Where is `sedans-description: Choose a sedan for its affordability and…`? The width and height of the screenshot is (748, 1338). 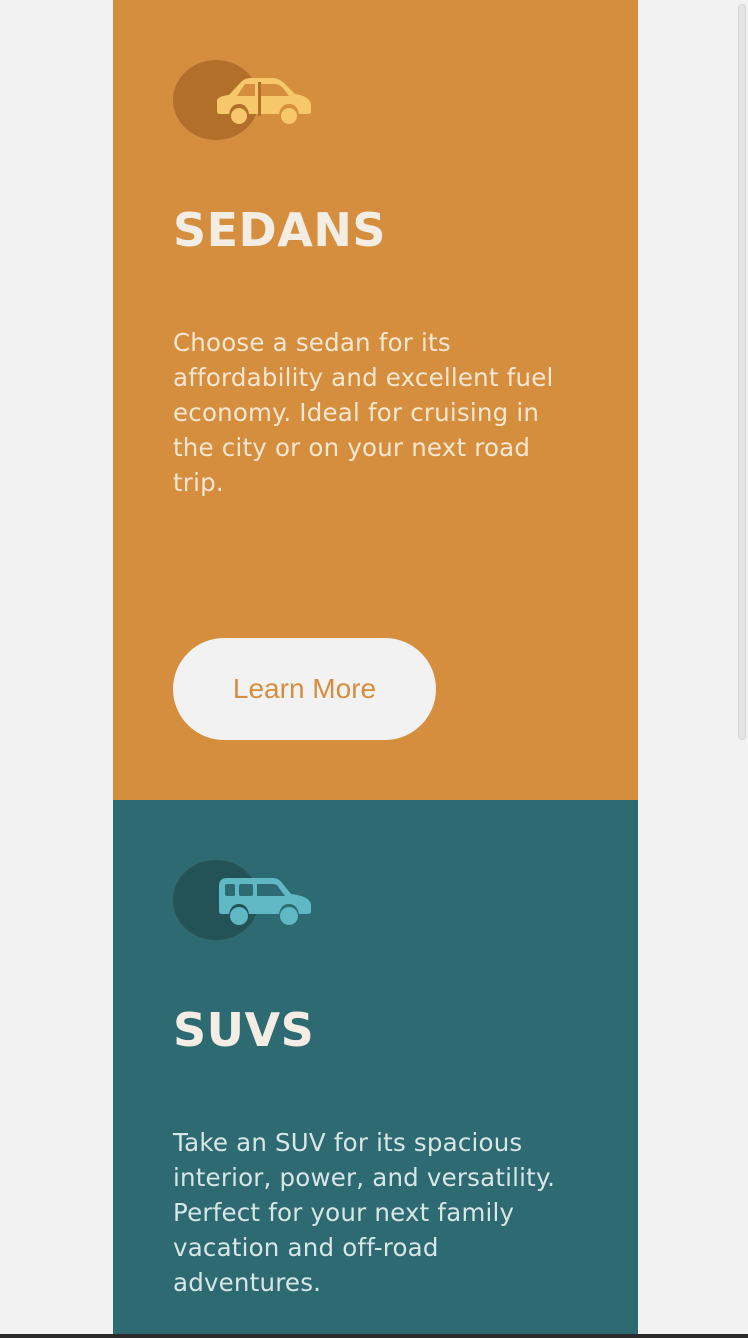
sedans-description: Choose a sedan for its affordability and… is located at coordinates (363, 412).